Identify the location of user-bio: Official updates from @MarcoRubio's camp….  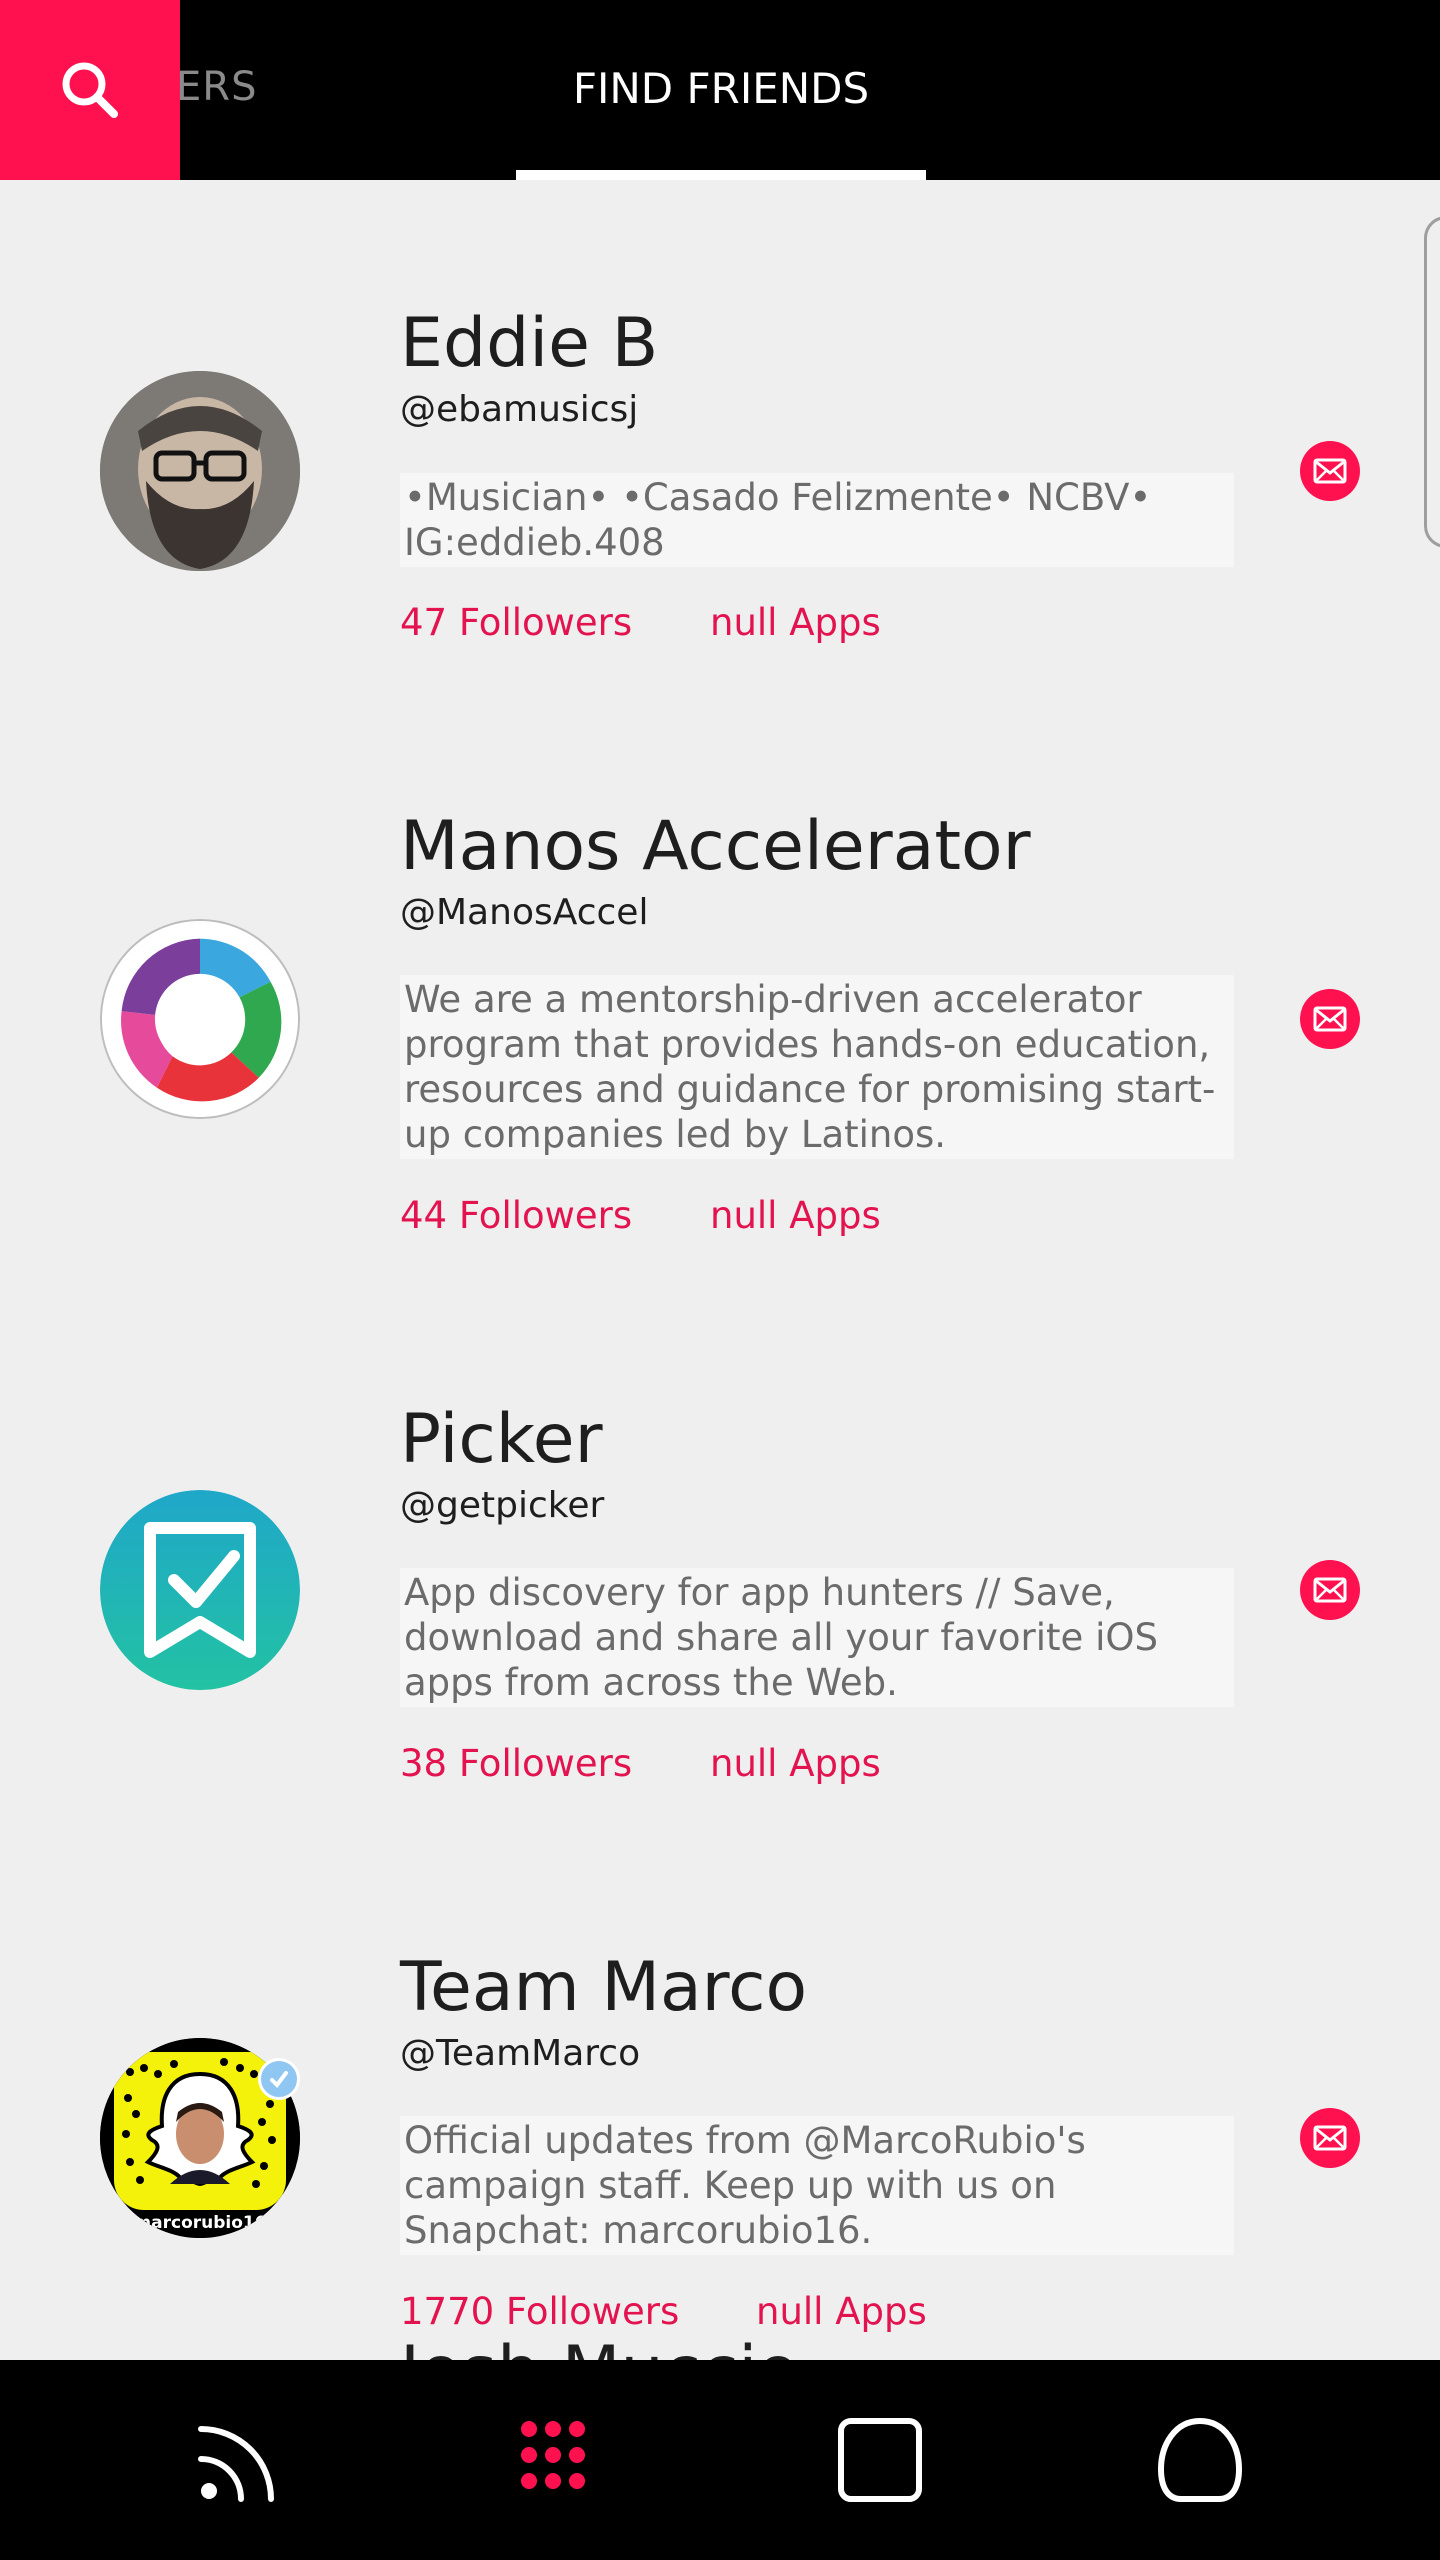
(817, 2185).